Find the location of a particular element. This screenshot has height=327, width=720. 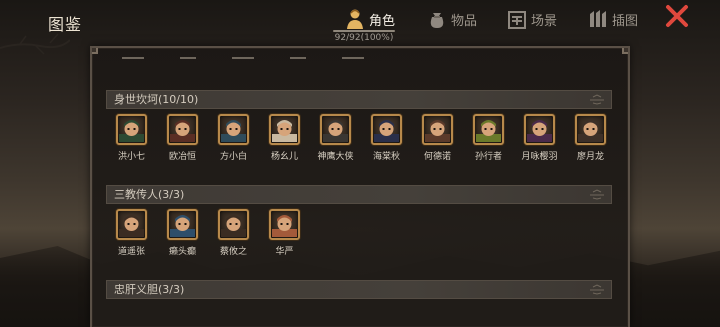

clipped-previous-names is located at coordinates (243, 57).